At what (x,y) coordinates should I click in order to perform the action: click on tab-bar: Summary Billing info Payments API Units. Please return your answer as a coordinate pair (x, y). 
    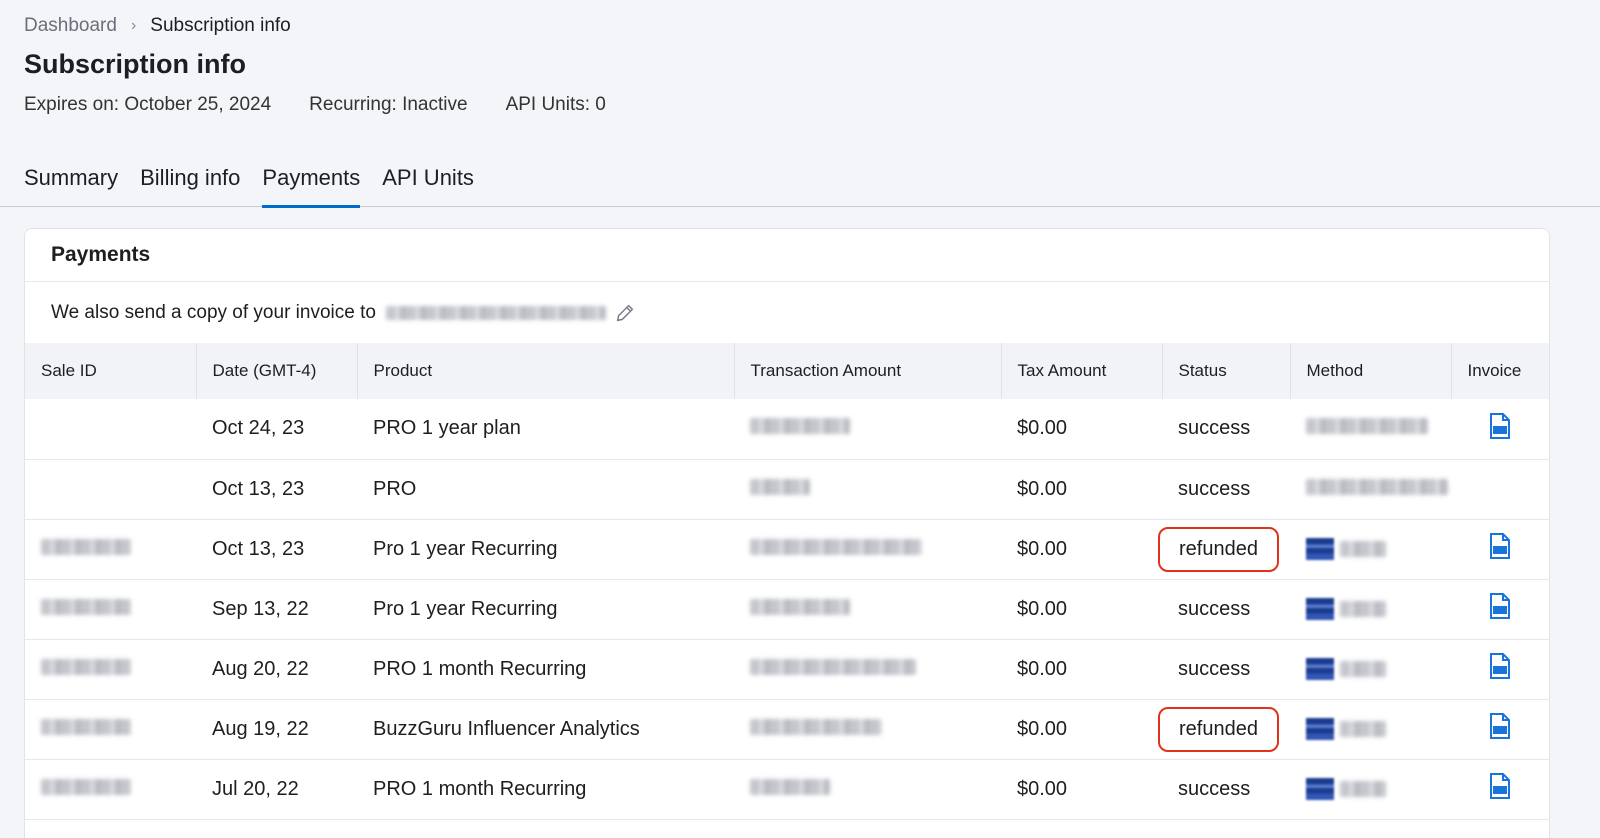
    Looking at the image, I should click on (800, 184).